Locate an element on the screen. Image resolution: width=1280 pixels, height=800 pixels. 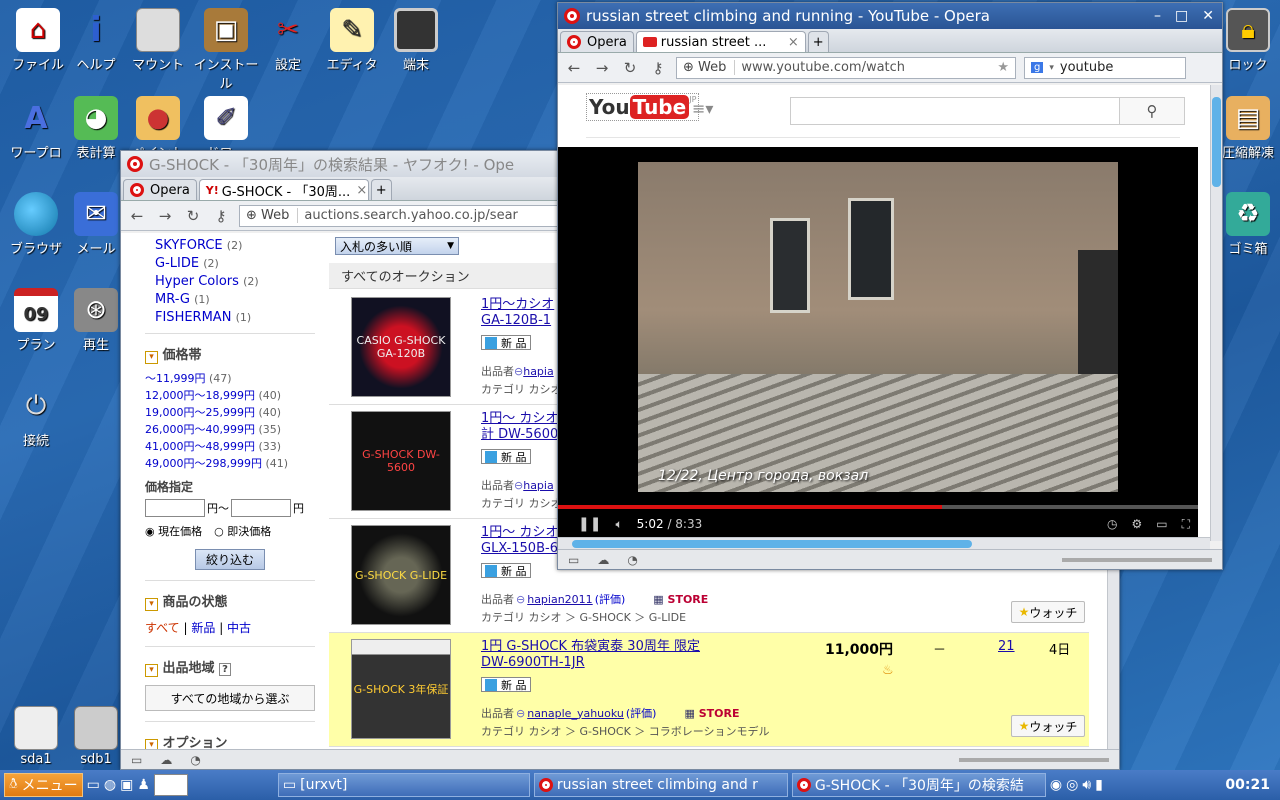
bookmark-star-icon: ★ is located at coordinates (1003, 67).